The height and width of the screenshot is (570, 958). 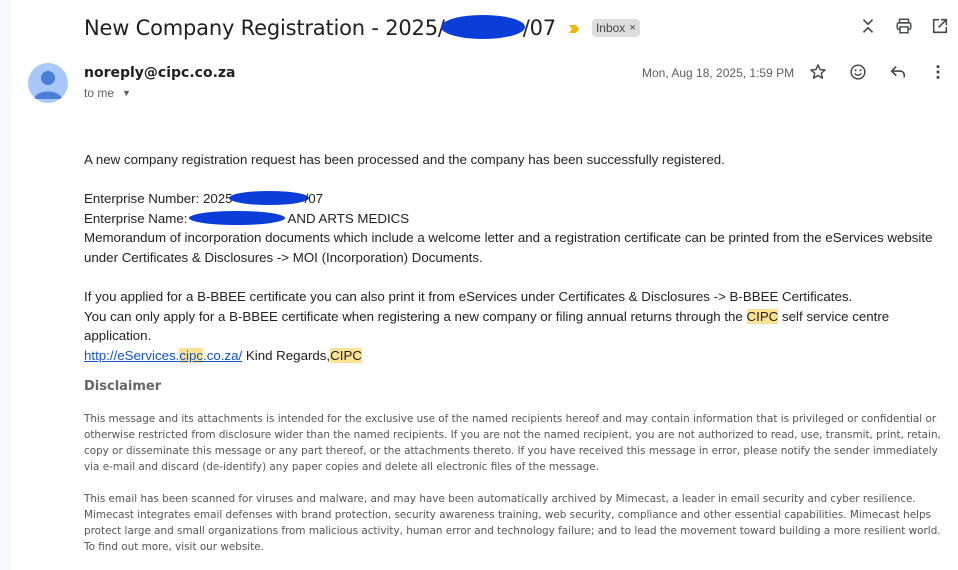 What do you see at coordinates (519, 199) in the screenshot?
I see `enterprise-number-line: Enterprise Number: 2025/07` at bounding box center [519, 199].